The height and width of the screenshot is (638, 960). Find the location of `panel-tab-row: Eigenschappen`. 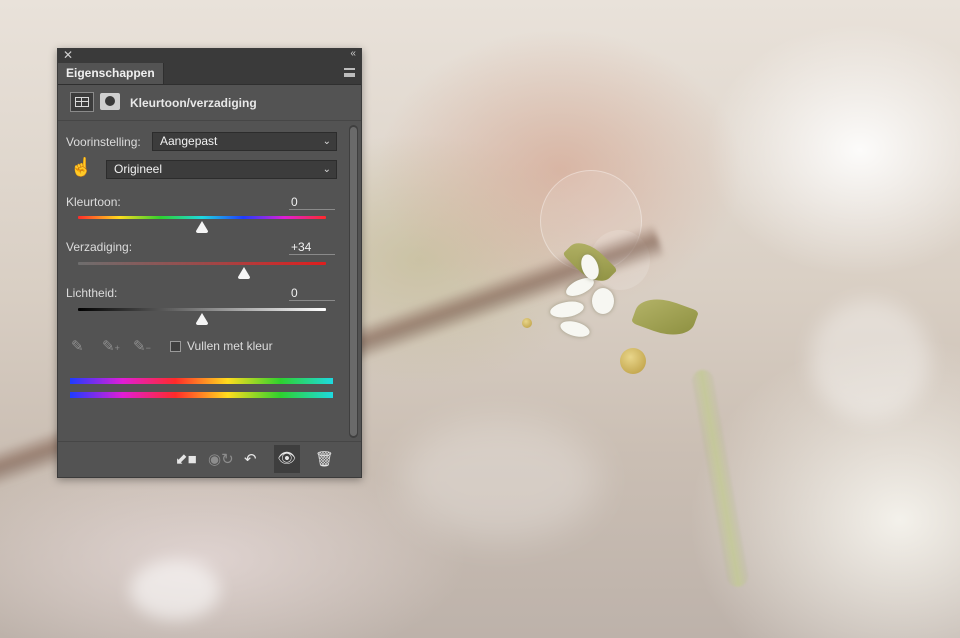

panel-tab-row: Eigenschappen is located at coordinates (209, 74).